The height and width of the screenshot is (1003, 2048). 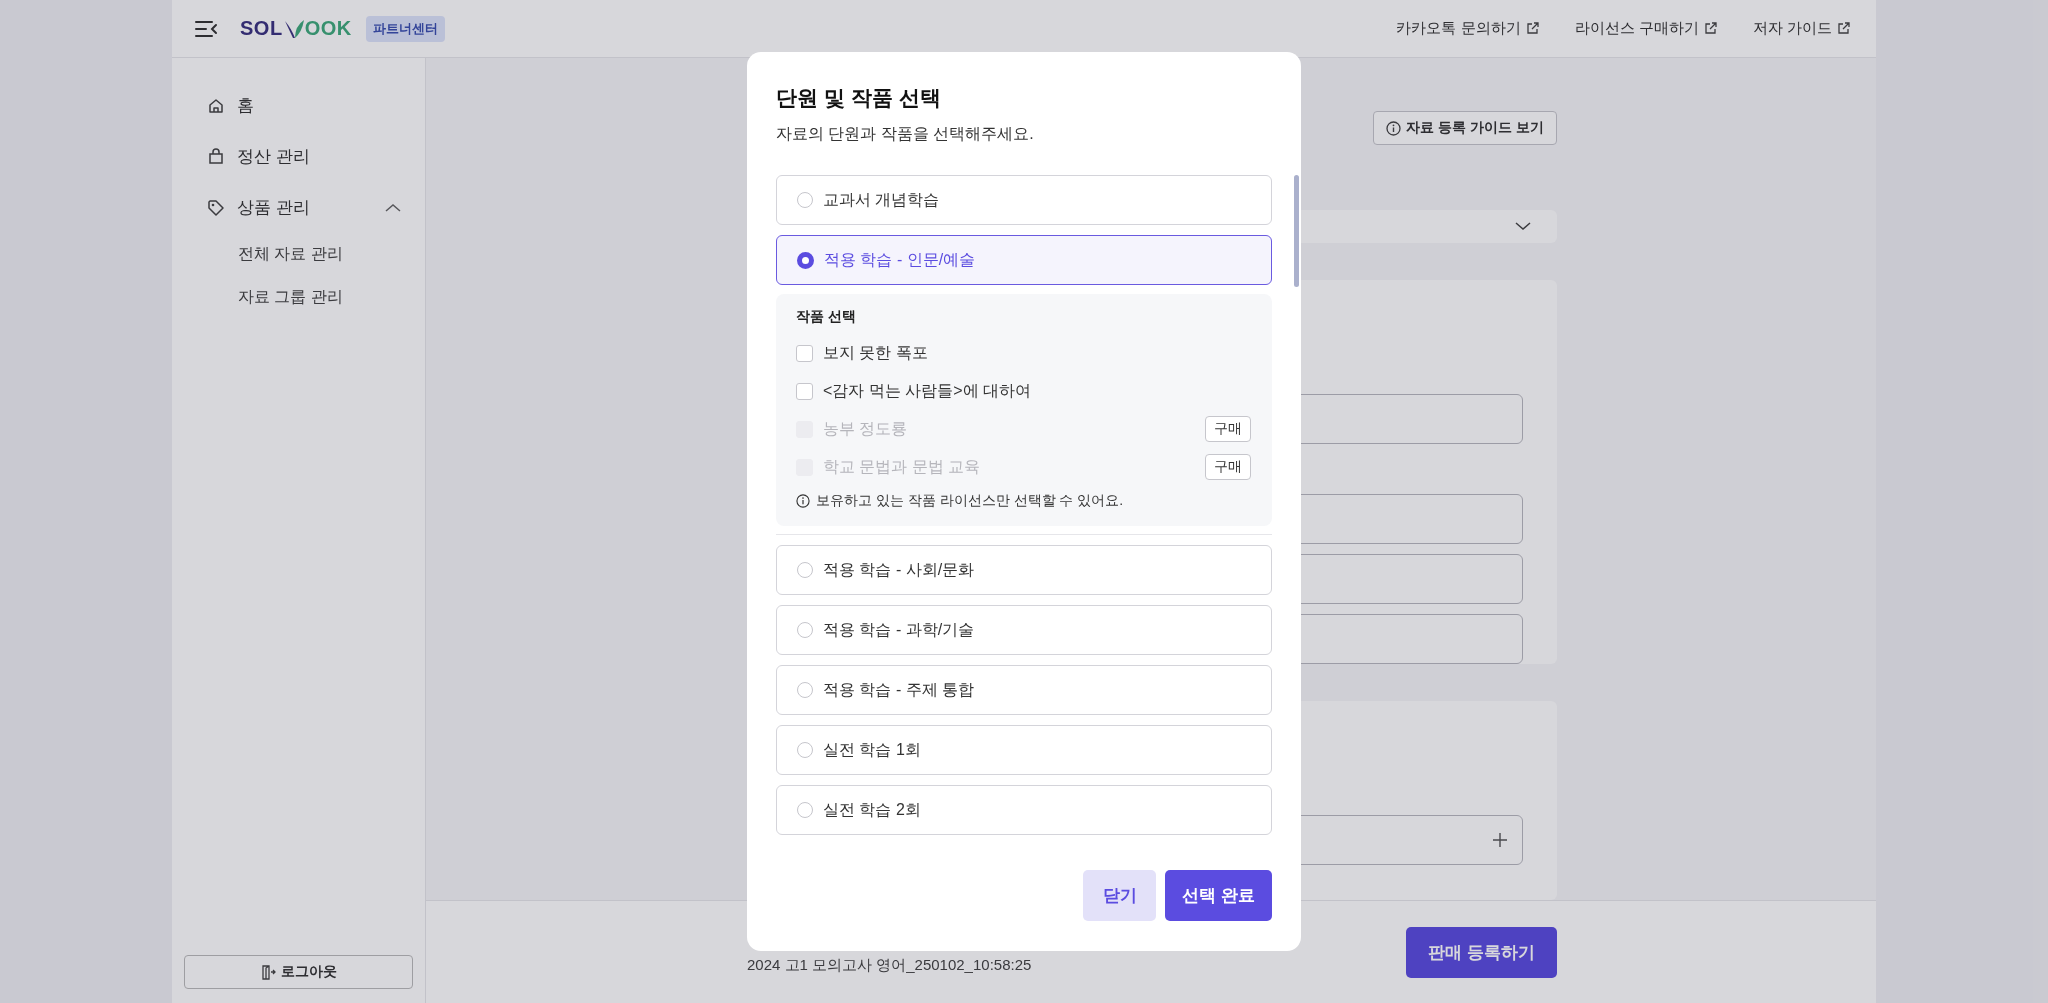 I want to click on logout-button: 로그아웃, so click(x=298, y=972).